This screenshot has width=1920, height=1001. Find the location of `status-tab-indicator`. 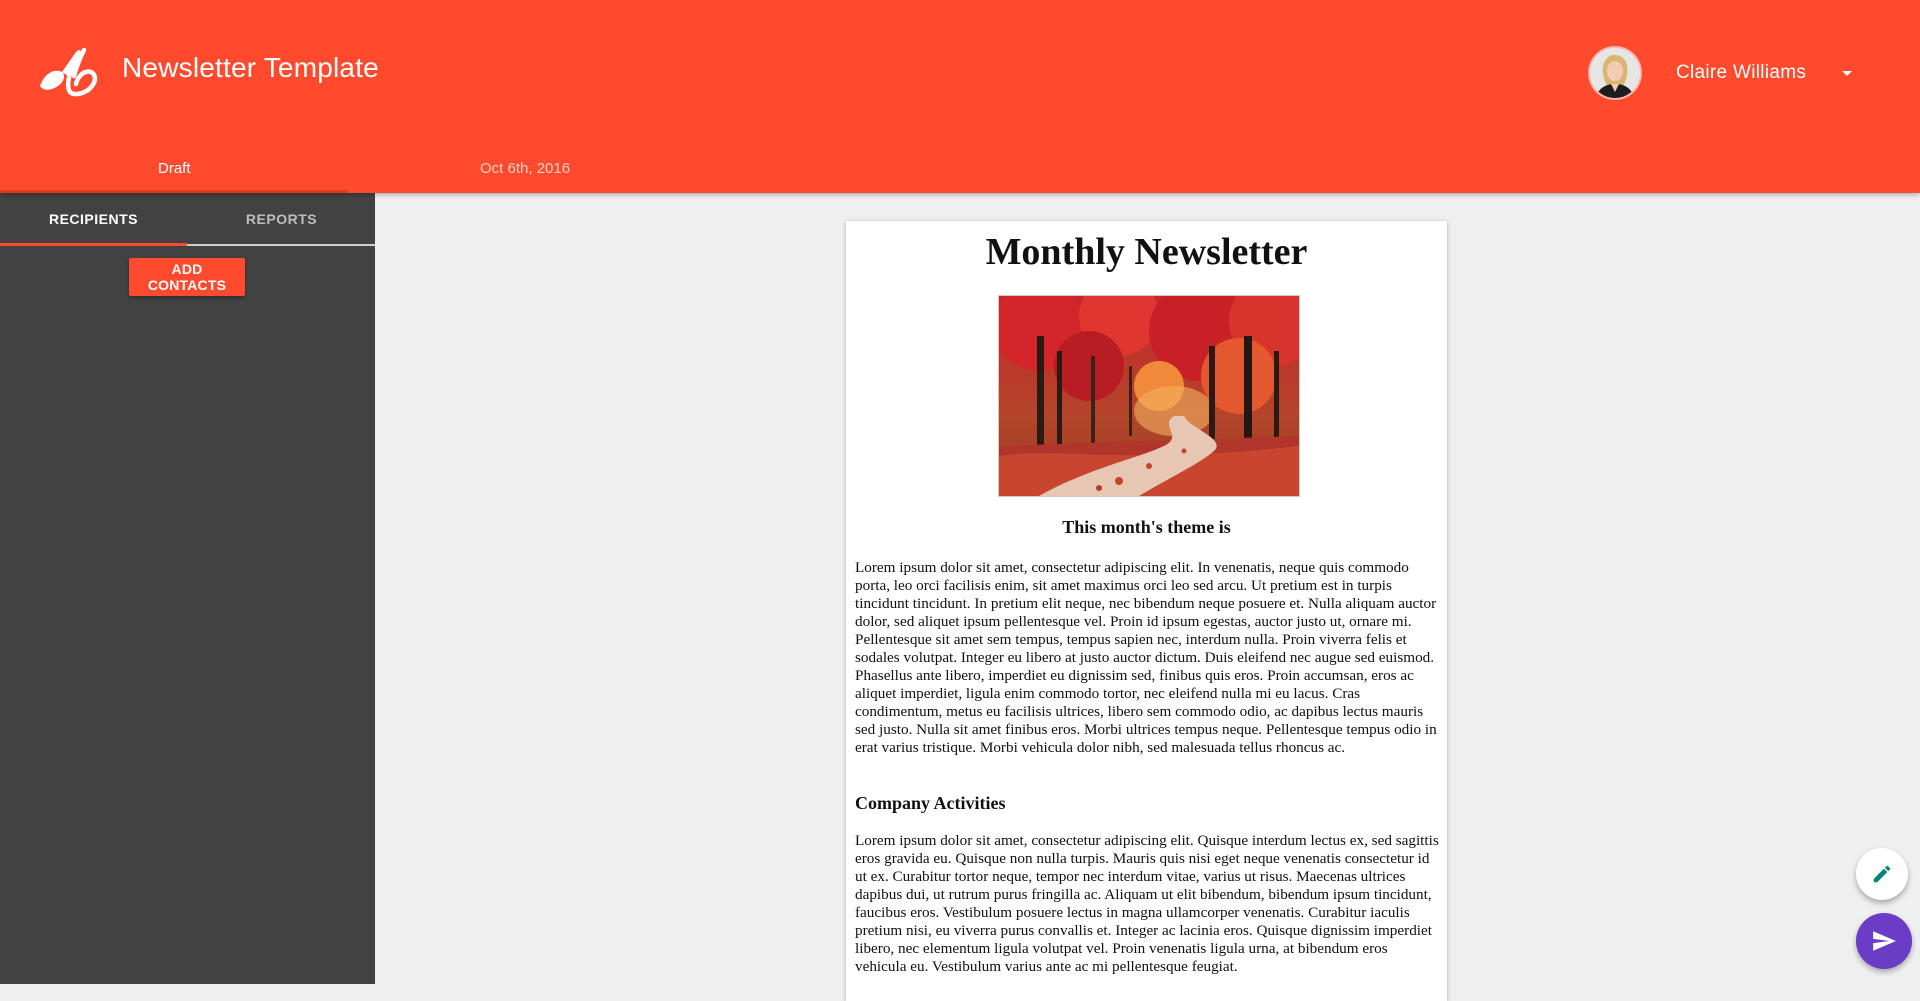

status-tab-indicator is located at coordinates (174, 191).